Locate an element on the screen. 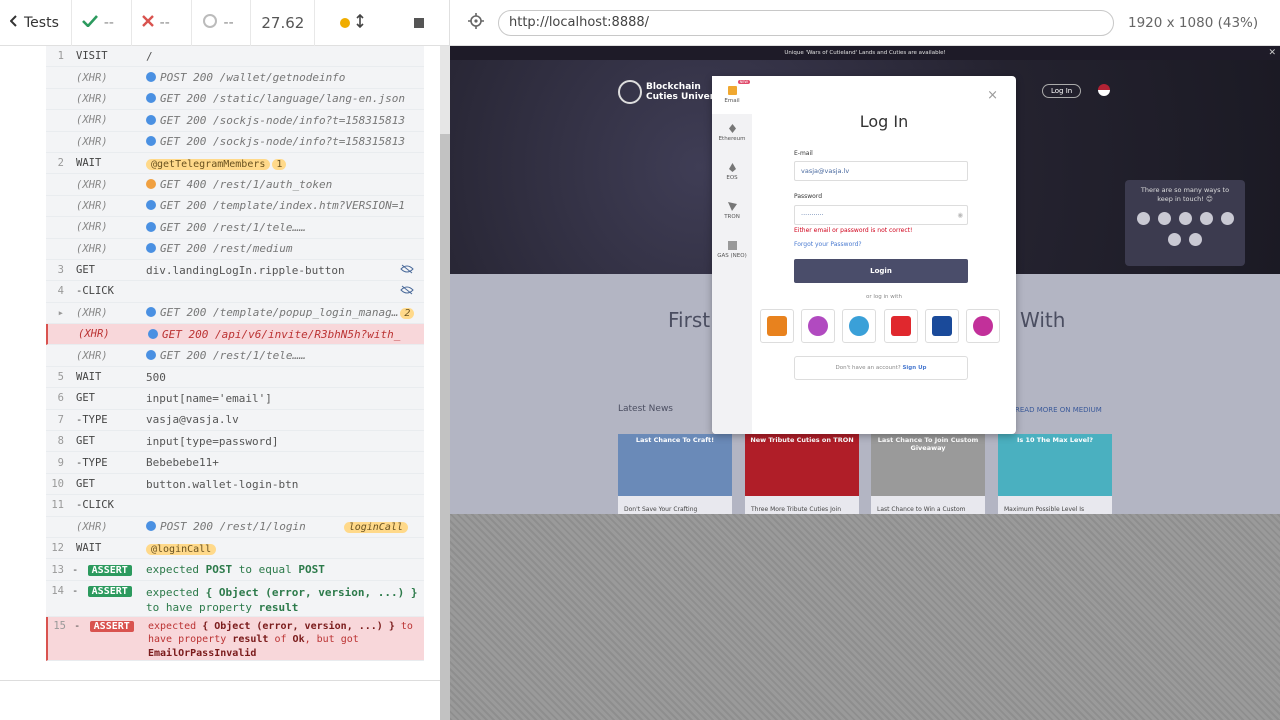 This screenshot has height=720, width=1280. wallet-option-3-button is located at coordinates (859, 326).